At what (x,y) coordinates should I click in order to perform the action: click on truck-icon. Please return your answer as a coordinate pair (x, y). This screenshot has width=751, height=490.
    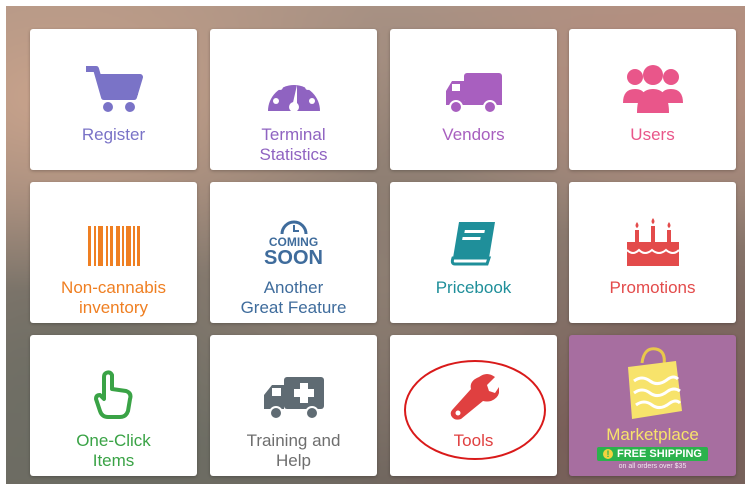
    Looking at the image, I should click on (473, 79).